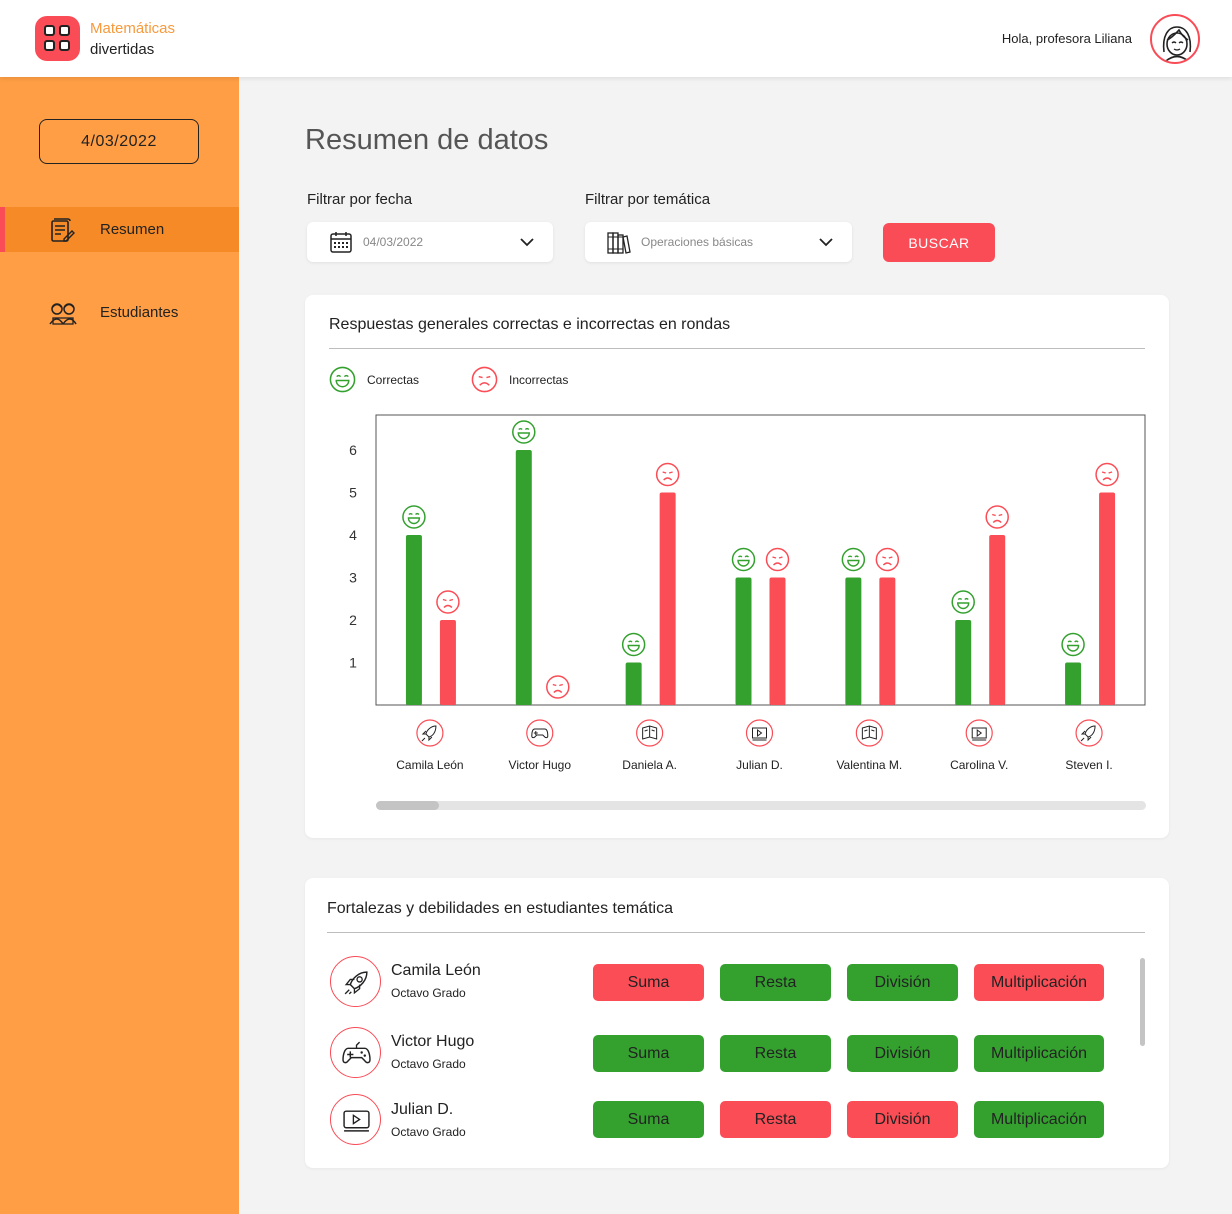  I want to click on user-avatar, so click(1175, 39).